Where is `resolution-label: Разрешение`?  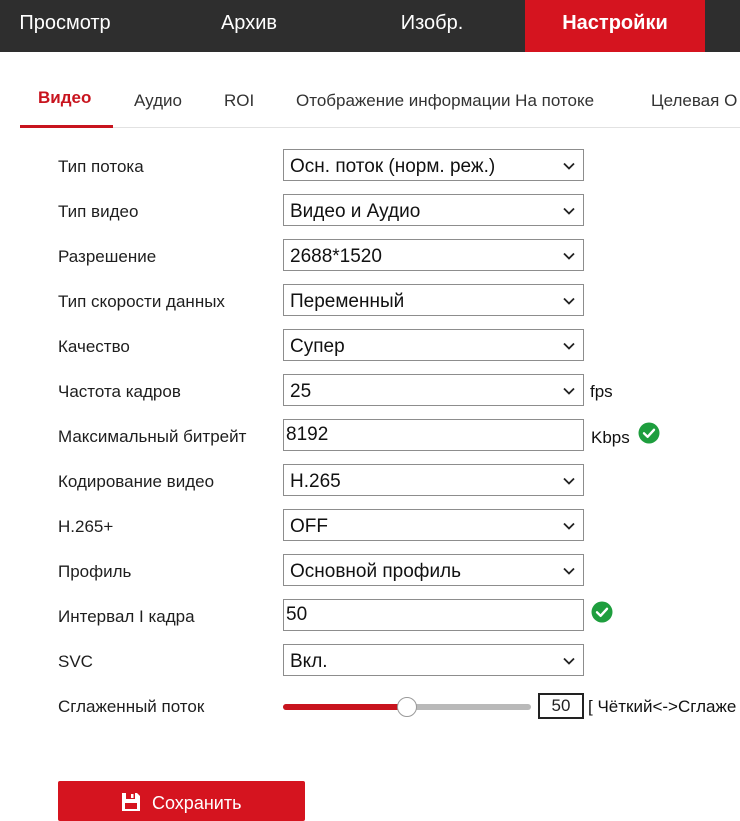 resolution-label: Разрешение is located at coordinates (107, 256).